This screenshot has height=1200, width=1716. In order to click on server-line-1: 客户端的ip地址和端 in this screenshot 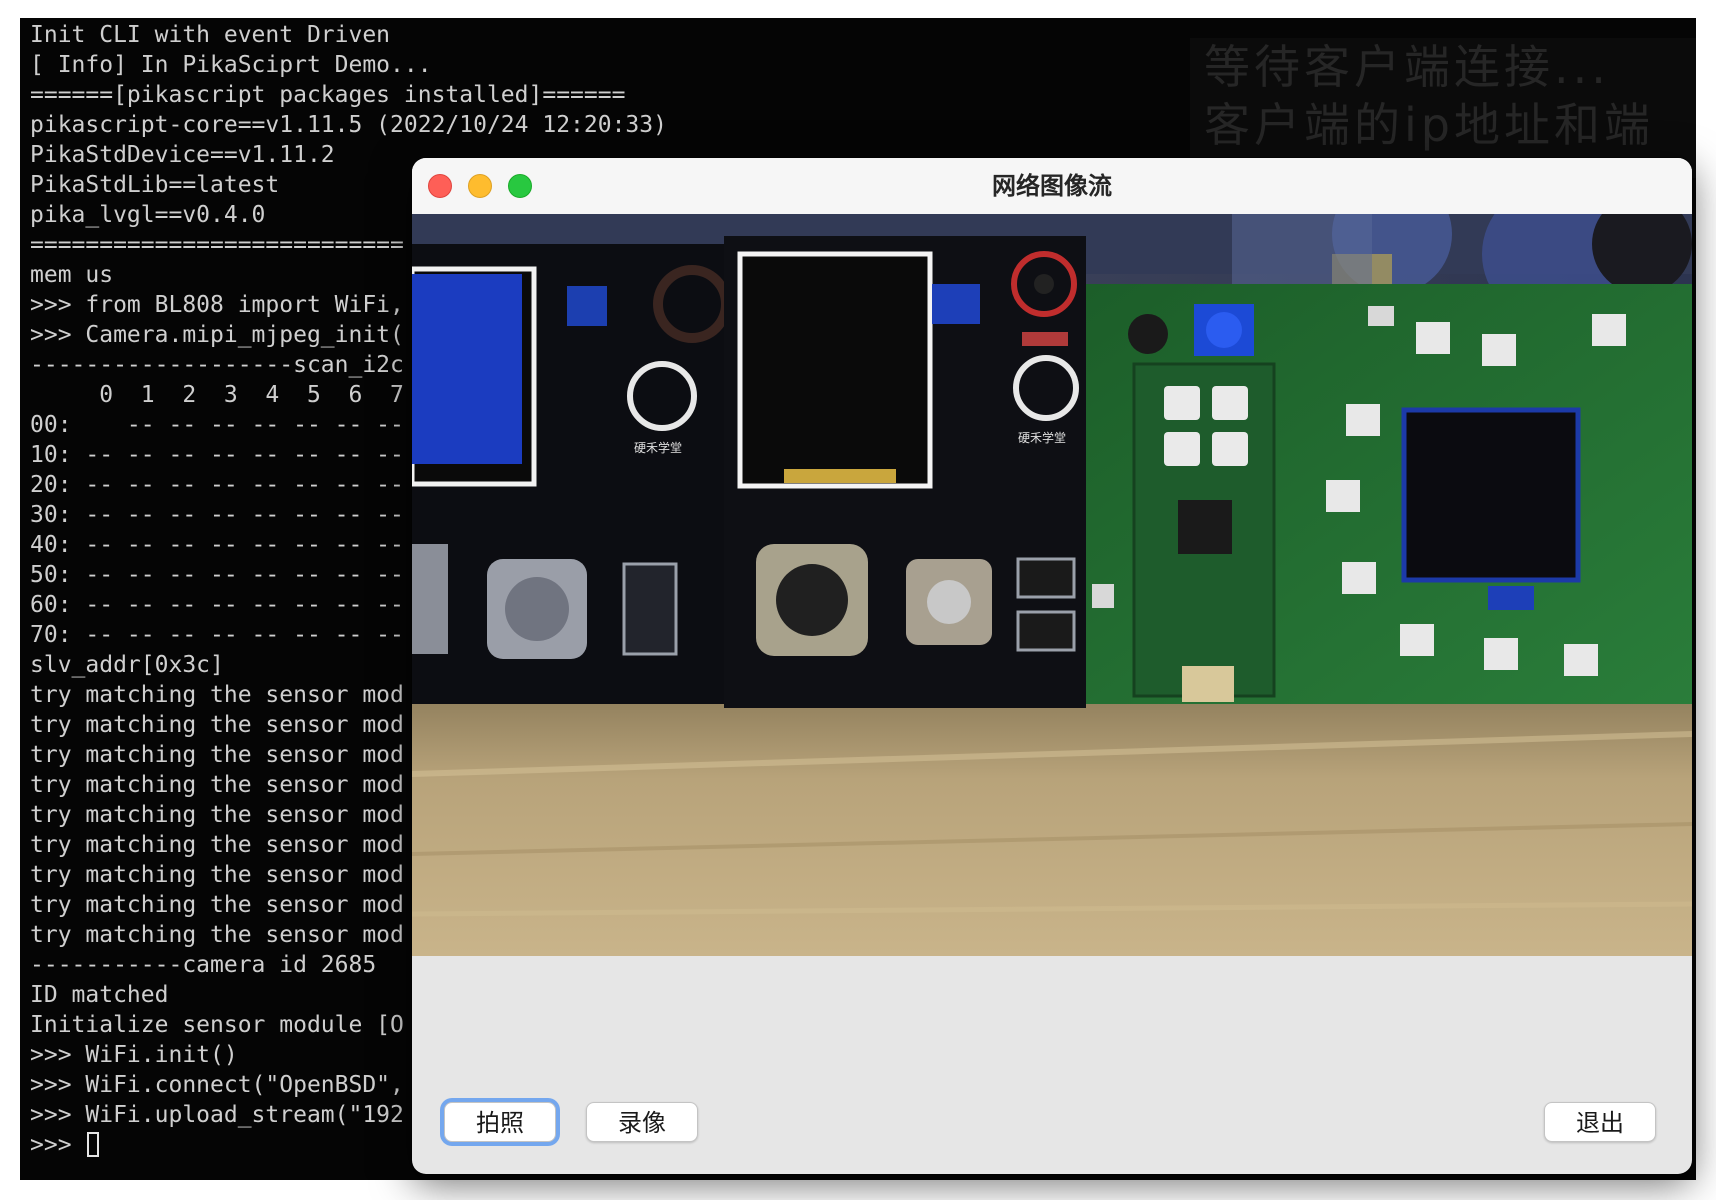, I will do `click(1429, 125)`.